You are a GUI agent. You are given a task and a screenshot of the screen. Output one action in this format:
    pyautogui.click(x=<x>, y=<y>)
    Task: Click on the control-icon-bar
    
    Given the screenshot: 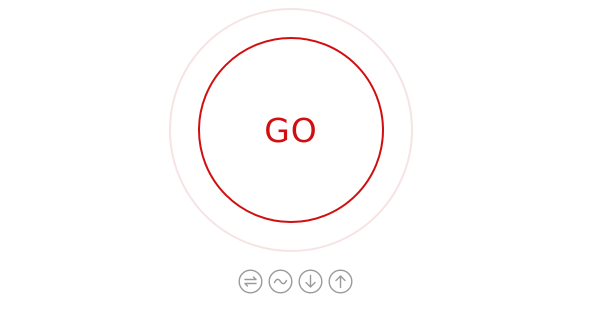 What is the action you would take?
    pyautogui.click(x=298, y=282)
    